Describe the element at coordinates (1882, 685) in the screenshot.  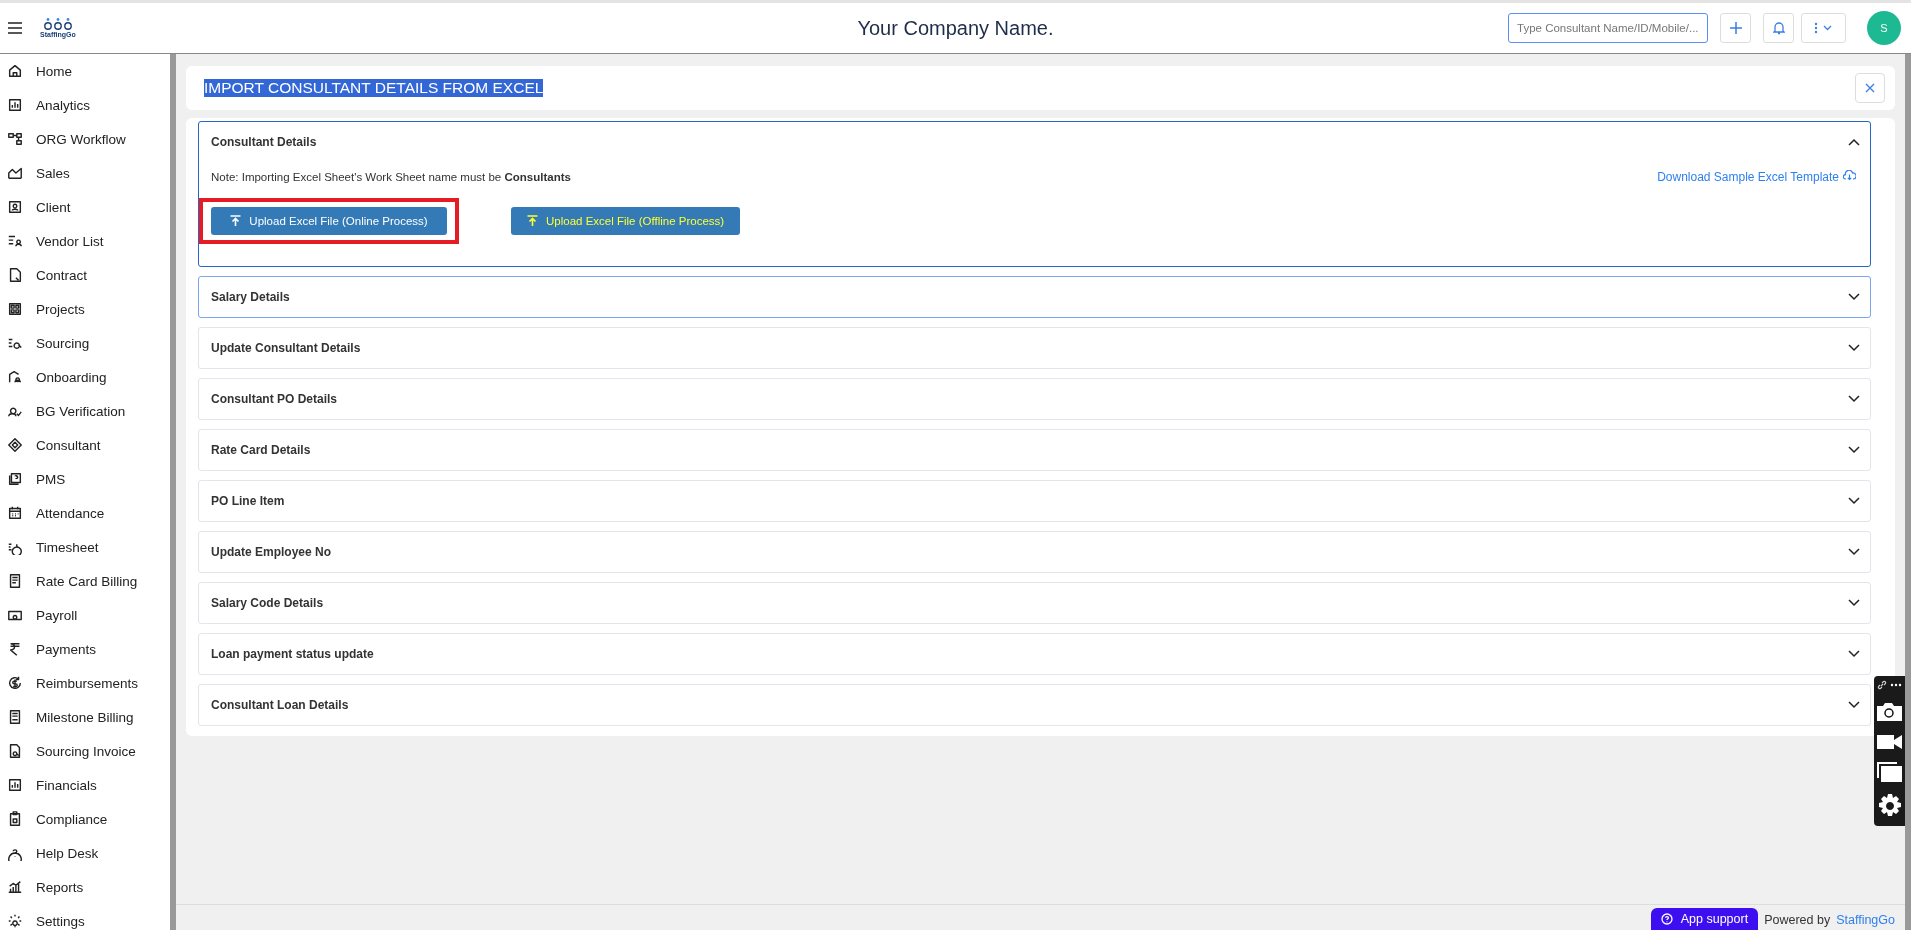
I see `link-icon` at that location.